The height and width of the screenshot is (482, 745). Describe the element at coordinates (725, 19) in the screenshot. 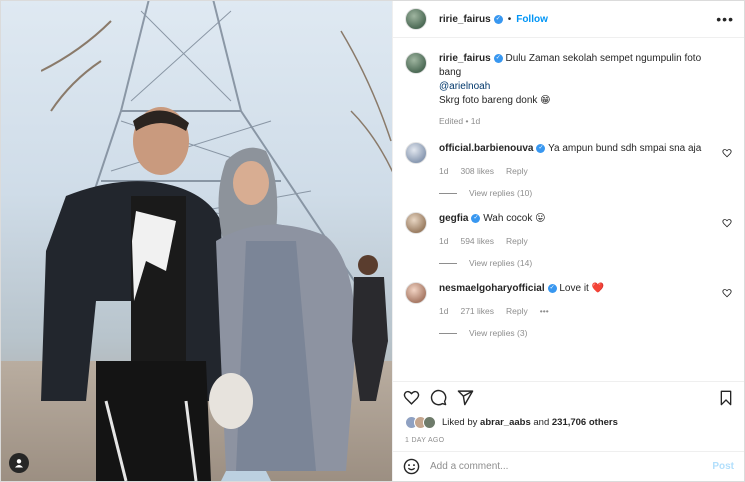

I see `more-icon: •••` at that location.